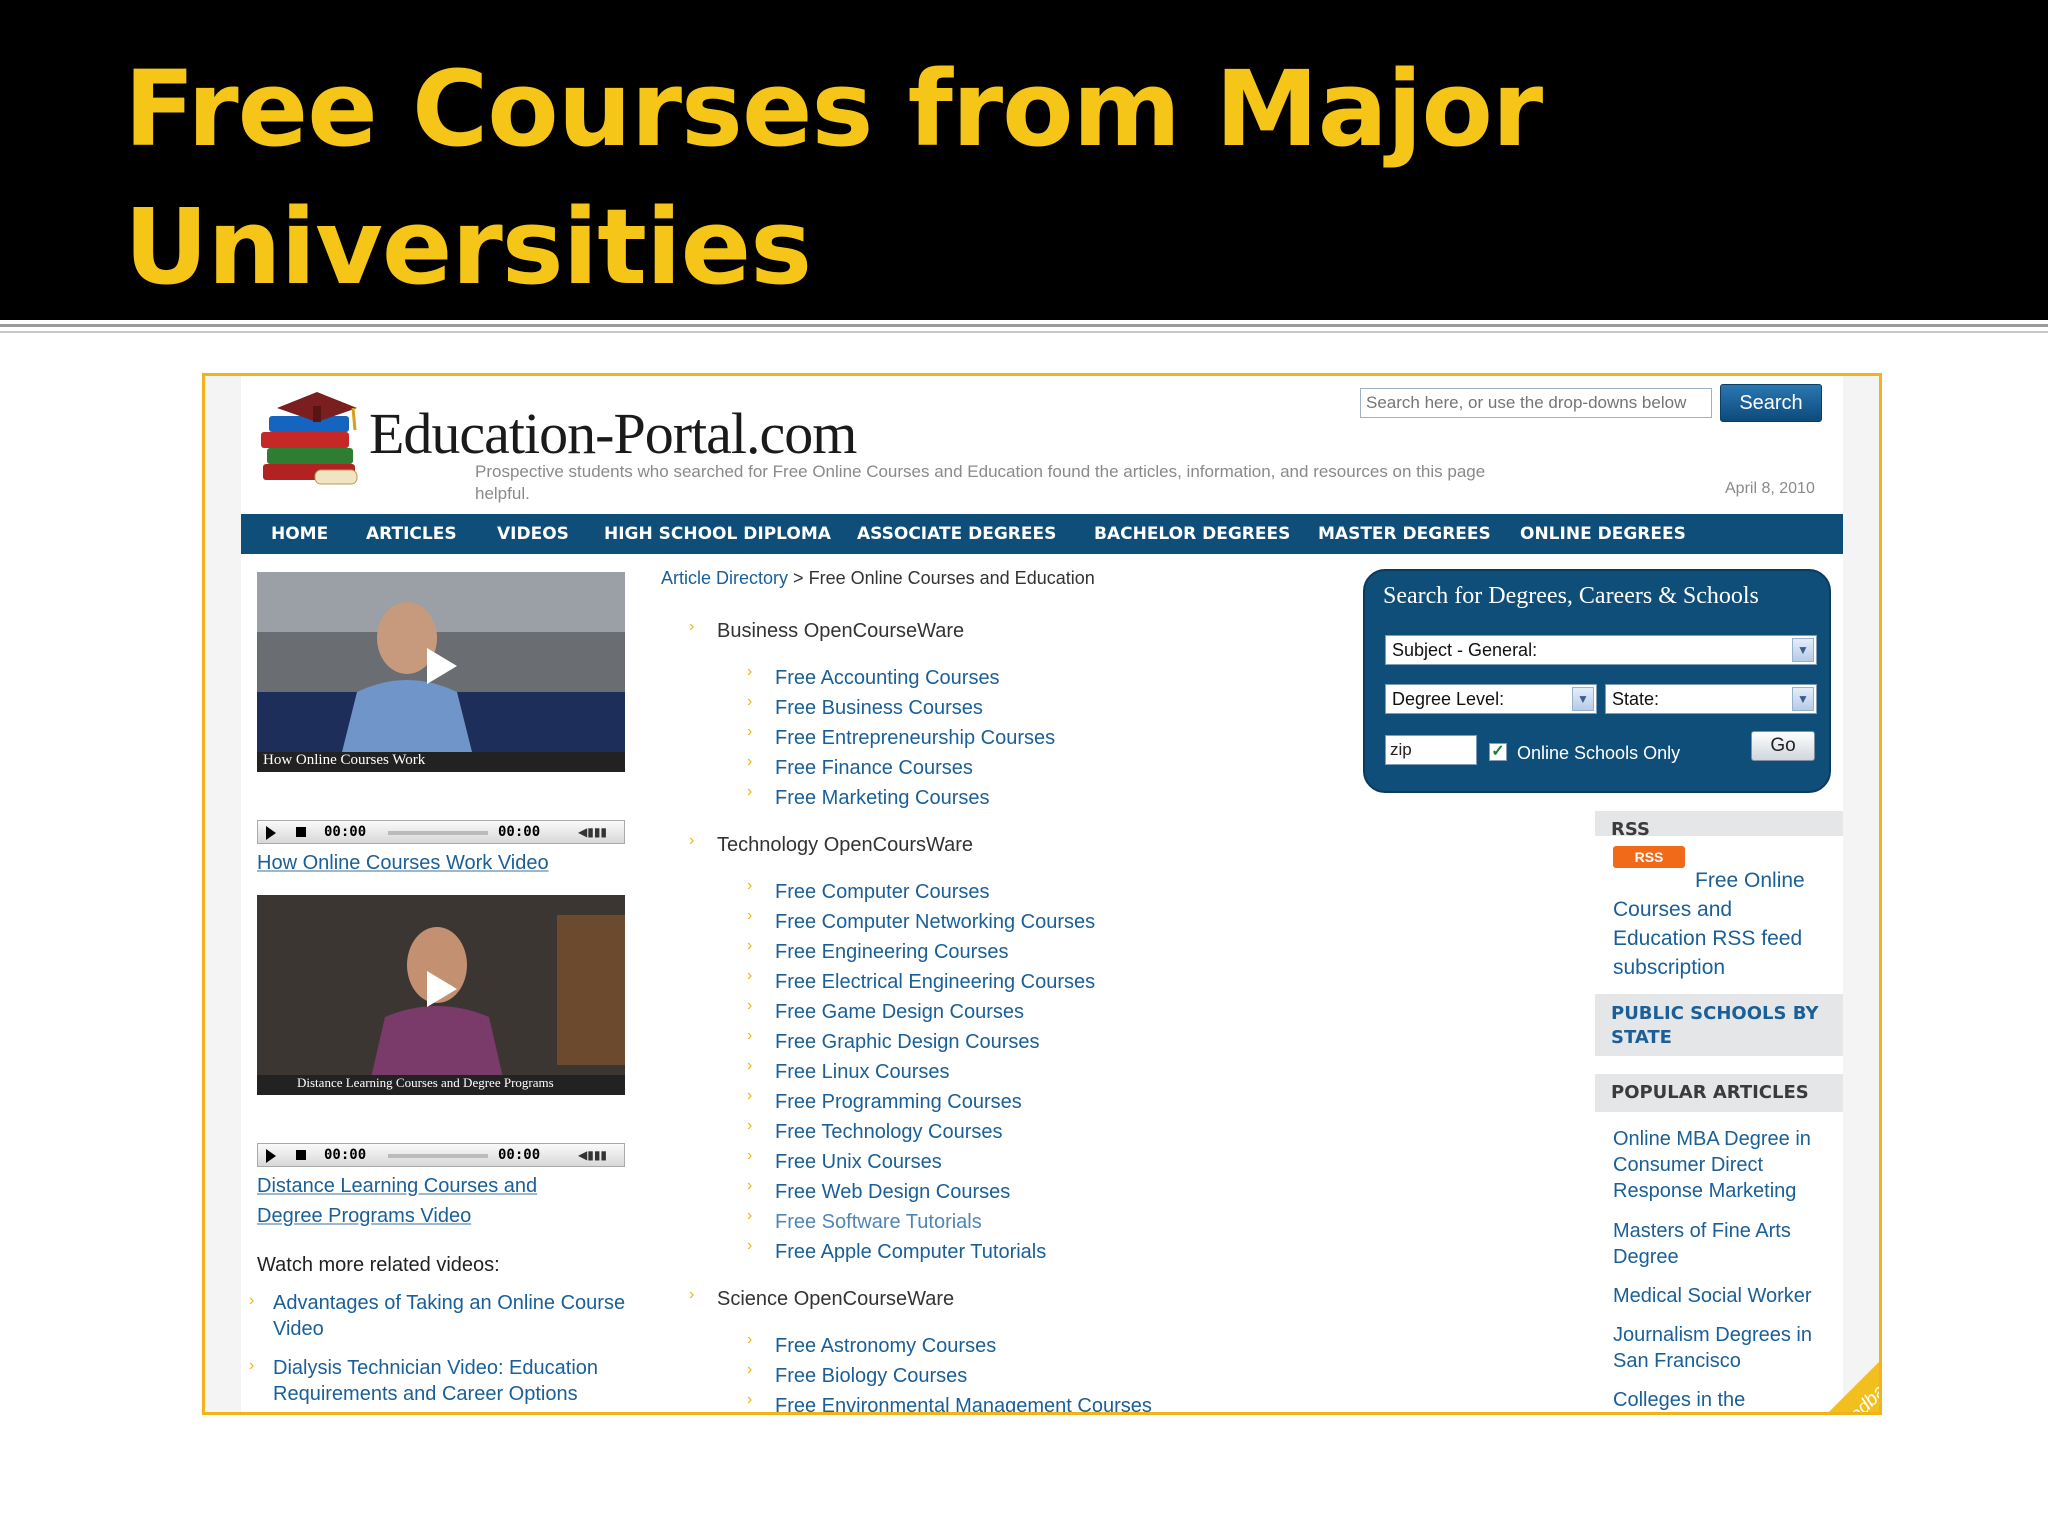 Image resolution: width=2048 pixels, height=1536 pixels. I want to click on course-link: › Free Environmental Management Courses, so click(949, 1401).